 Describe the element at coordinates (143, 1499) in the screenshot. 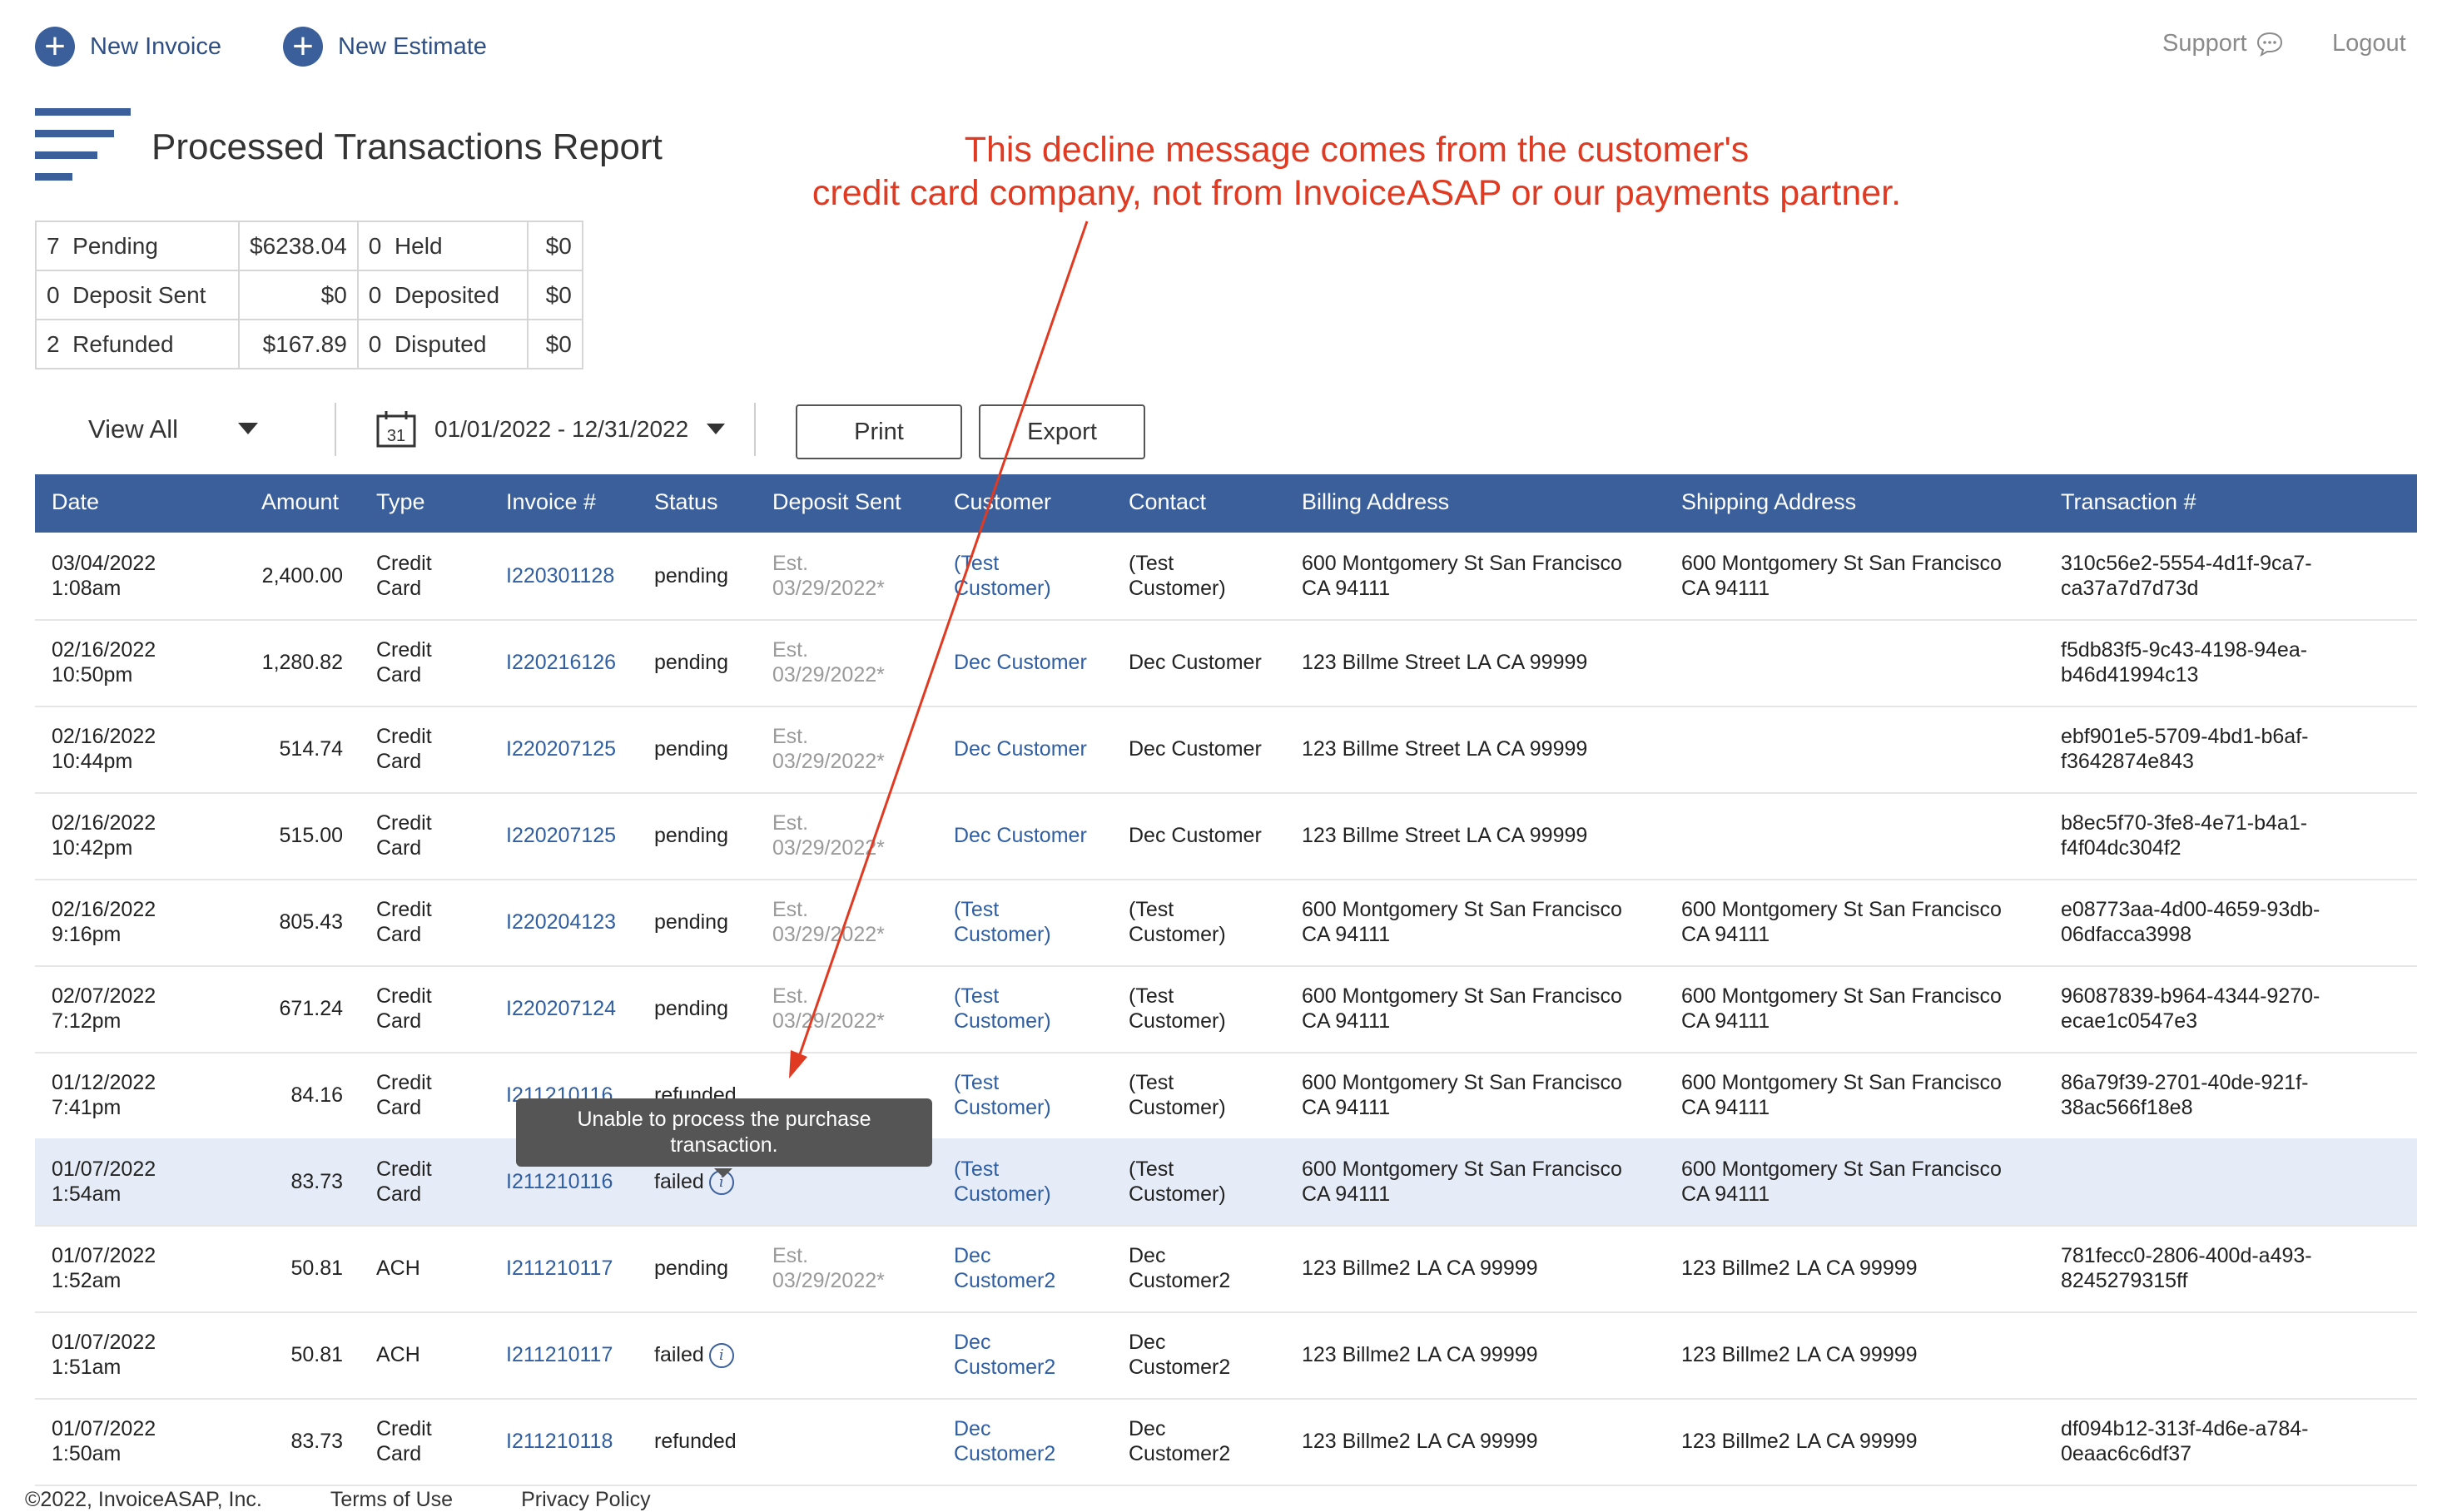

I see `footer-copyright: ©2022, InvoiceASAP, Inc.` at that location.